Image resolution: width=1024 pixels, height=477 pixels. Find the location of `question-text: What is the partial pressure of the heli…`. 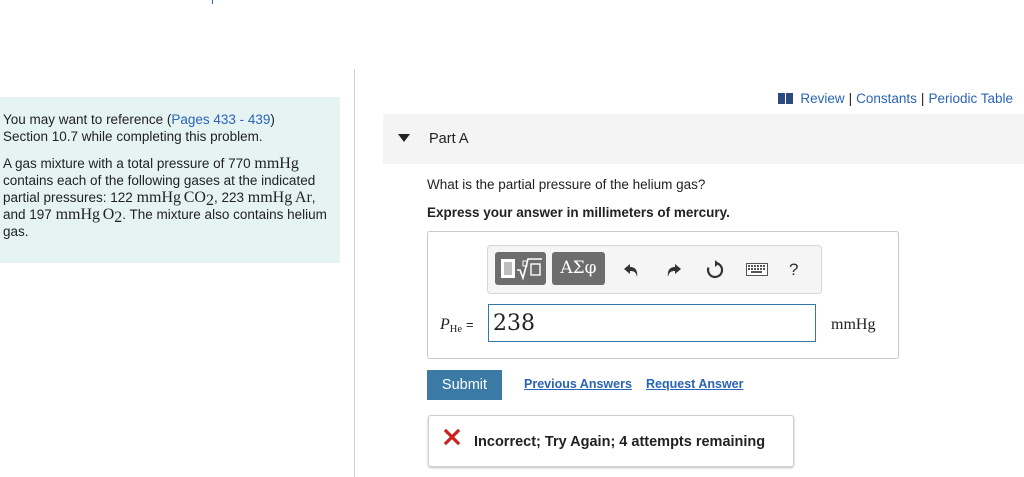

question-text: What is the partial pressure of the heli… is located at coordinates (566, 184).